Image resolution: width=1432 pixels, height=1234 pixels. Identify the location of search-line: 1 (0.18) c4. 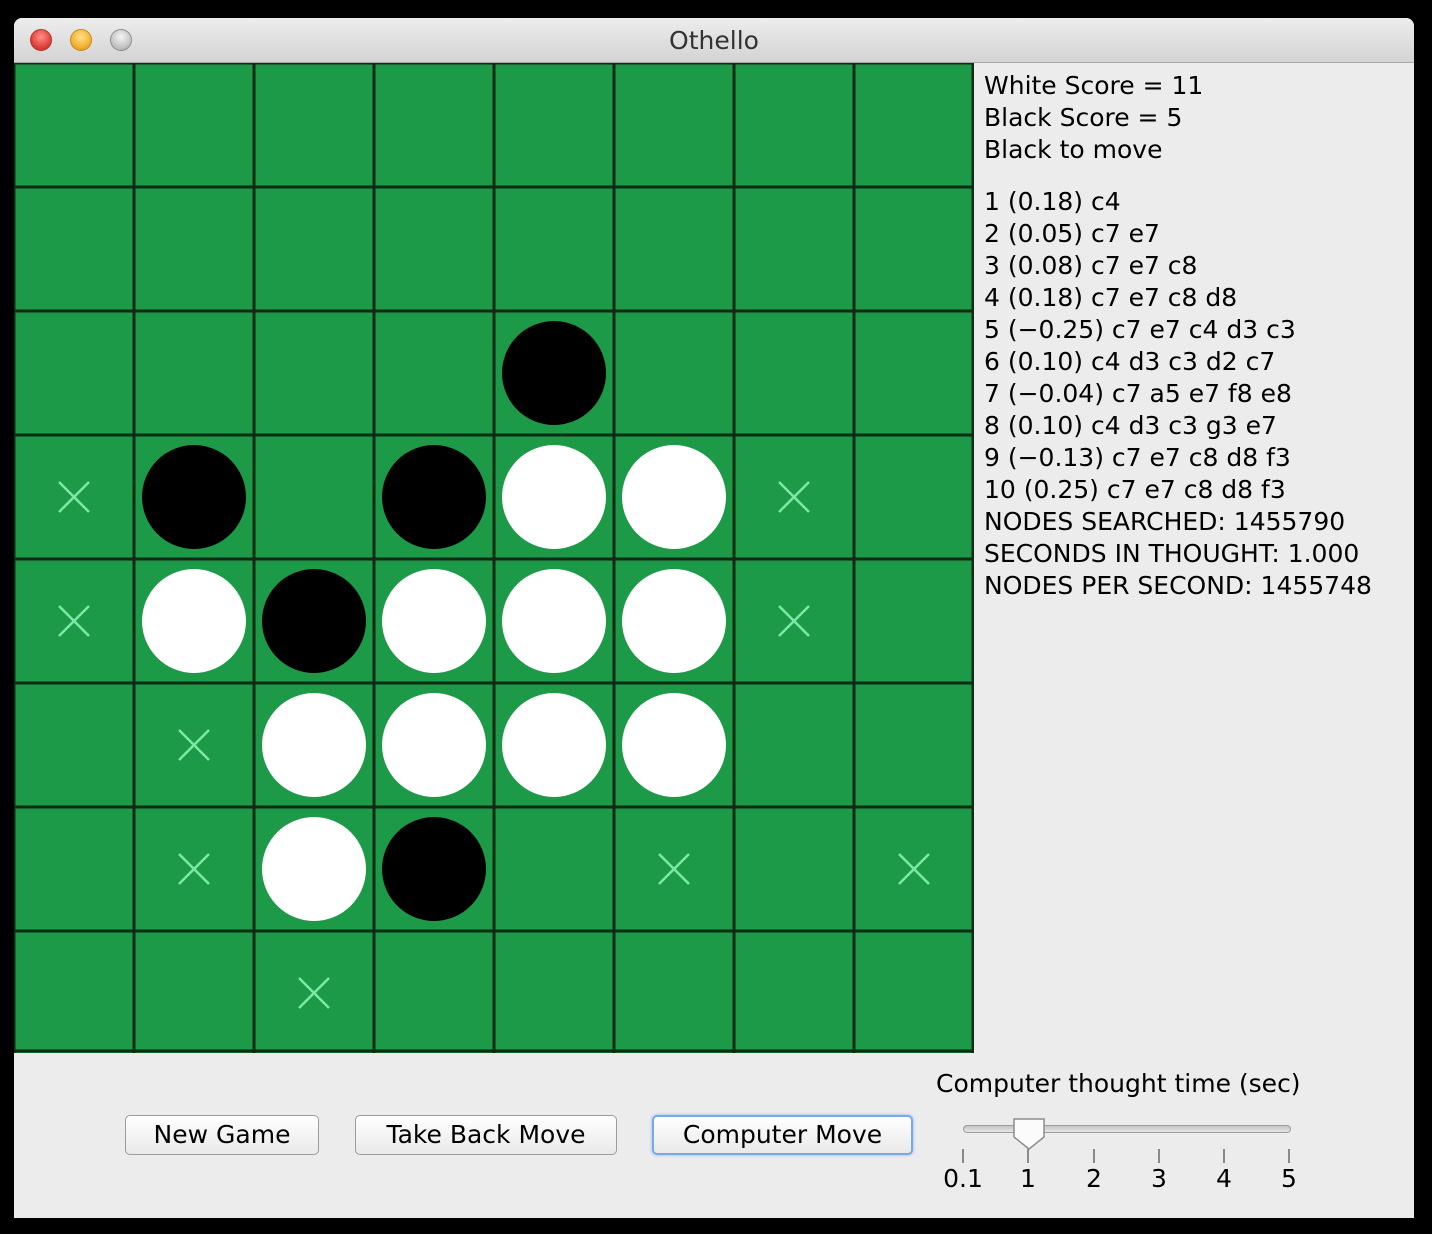
(1052, 201).